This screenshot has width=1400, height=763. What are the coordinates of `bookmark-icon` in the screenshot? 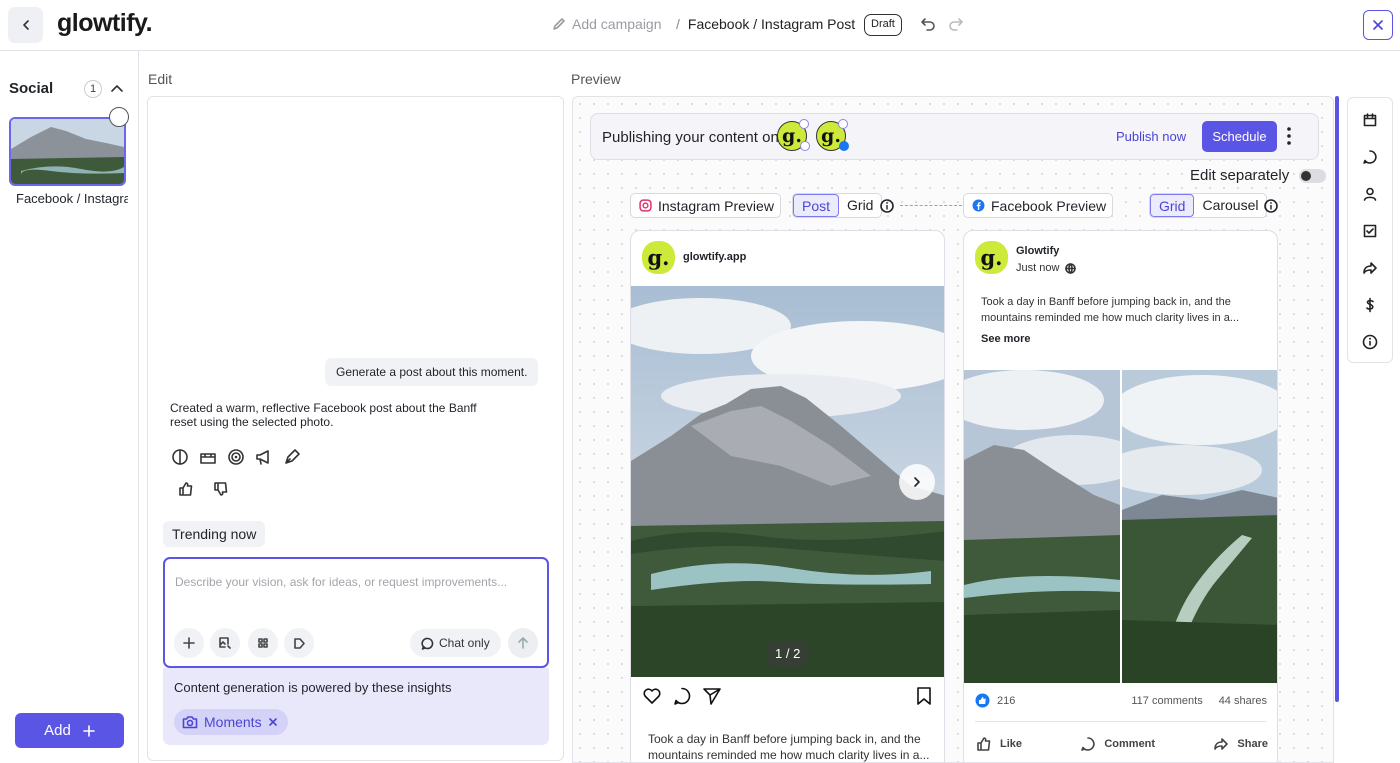 It's located at (924, 696).